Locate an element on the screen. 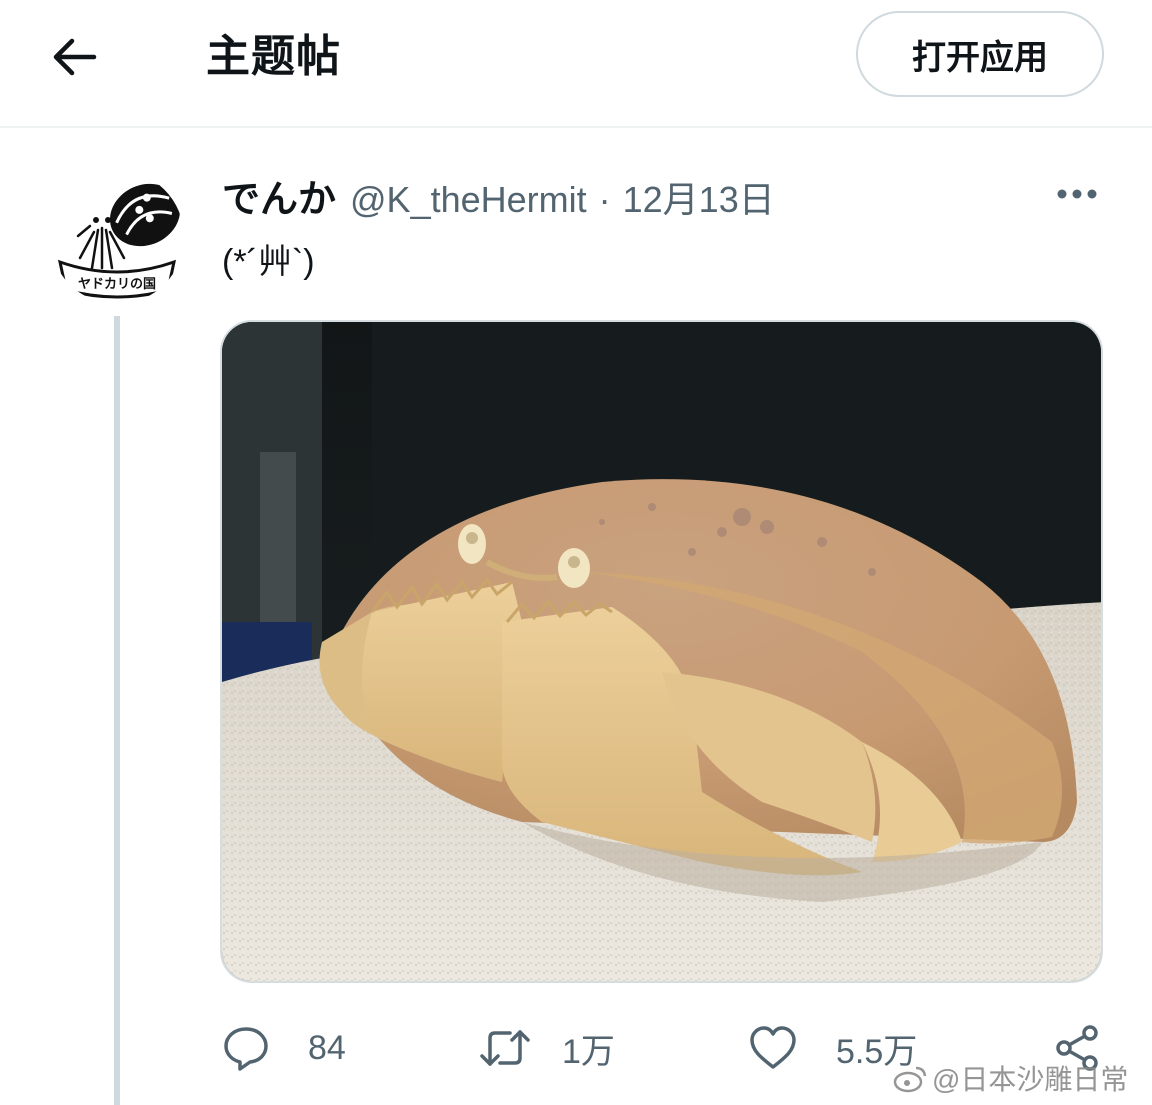  display-name: でんか is located at coordinates (279, 195).